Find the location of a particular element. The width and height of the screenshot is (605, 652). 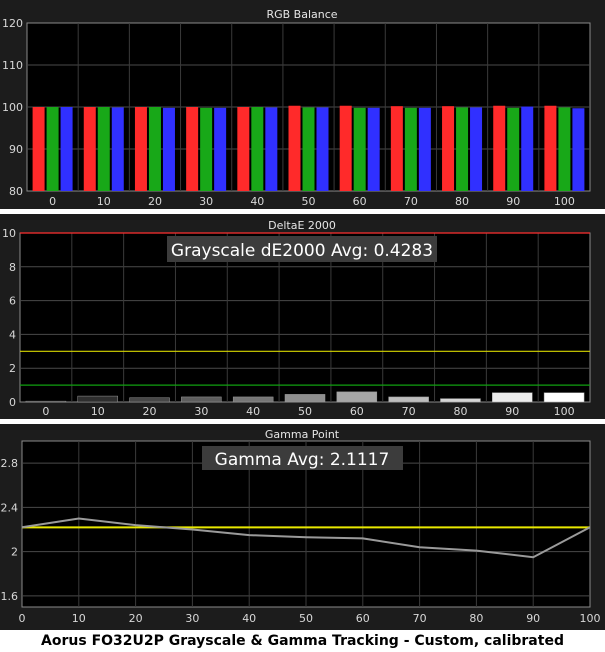

y-tick-label: 6 is located at coordinates (12, 301).